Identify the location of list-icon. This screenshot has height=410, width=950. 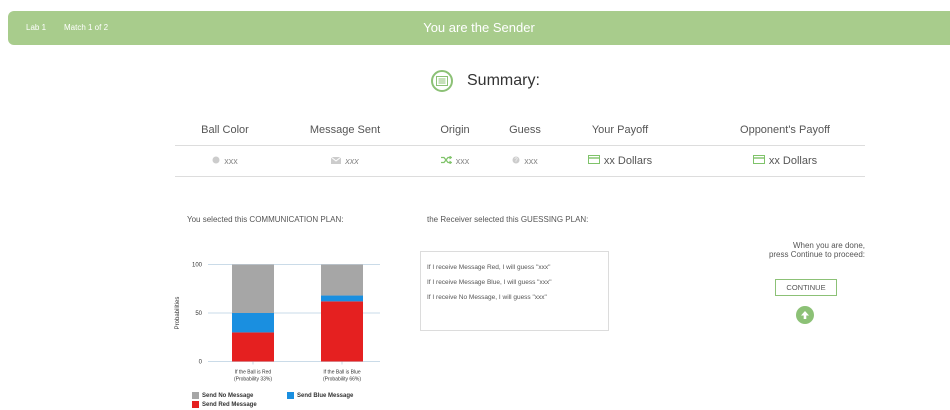
(442, 81).